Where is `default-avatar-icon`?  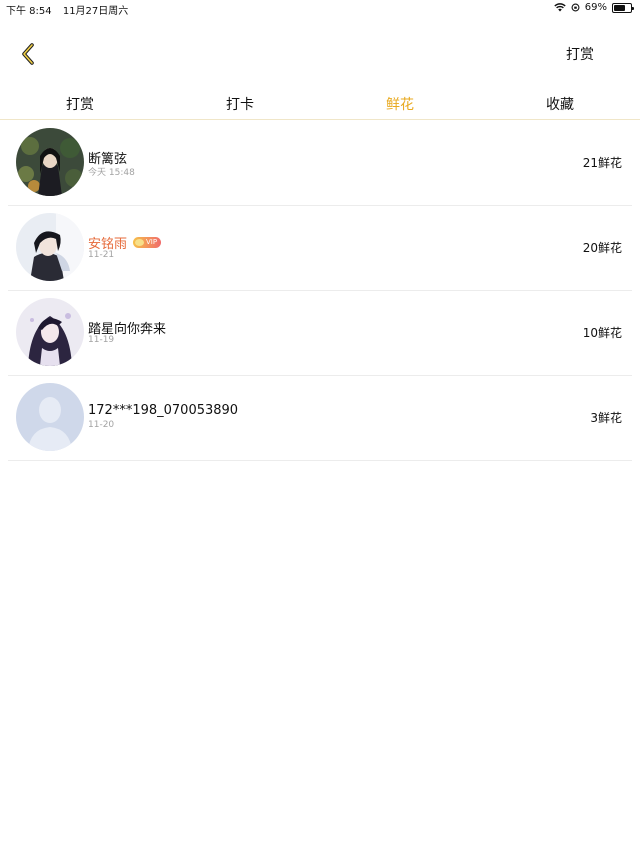
default-avatar-icon is located at coordinates (50, 417).